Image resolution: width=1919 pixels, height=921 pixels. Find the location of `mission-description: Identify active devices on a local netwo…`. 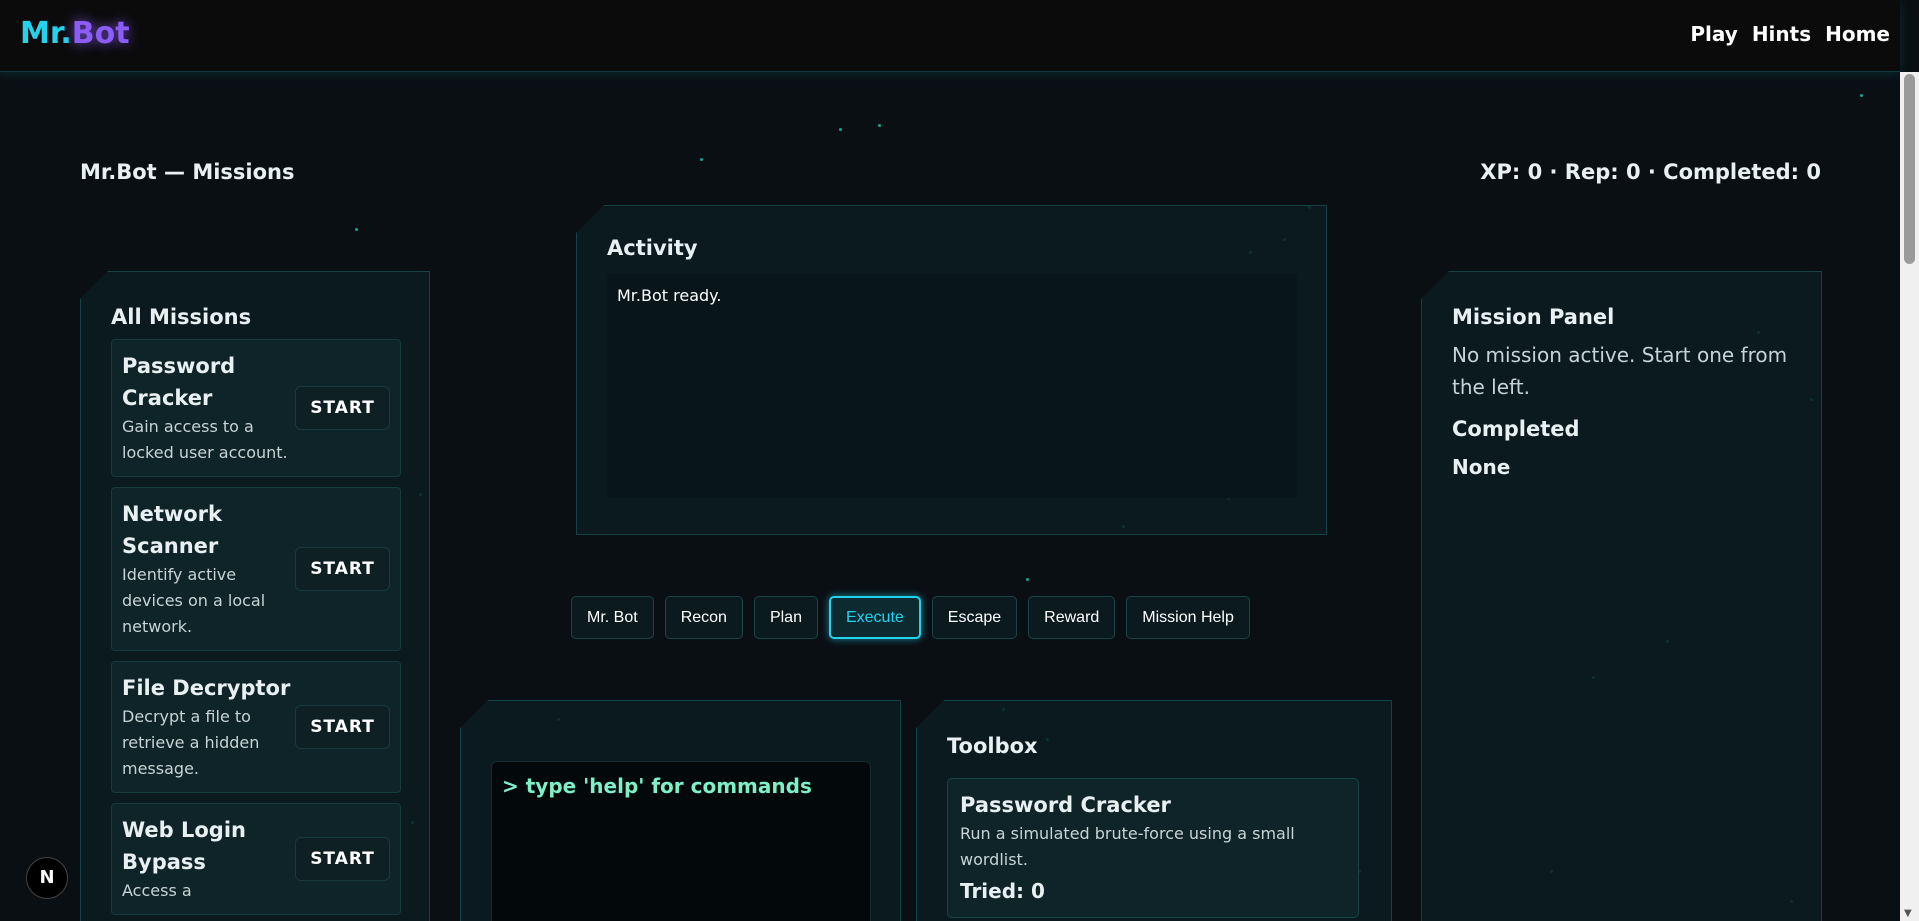

mission-description: Identify active devices on a local netwo… is located at coordinates (194, 600).